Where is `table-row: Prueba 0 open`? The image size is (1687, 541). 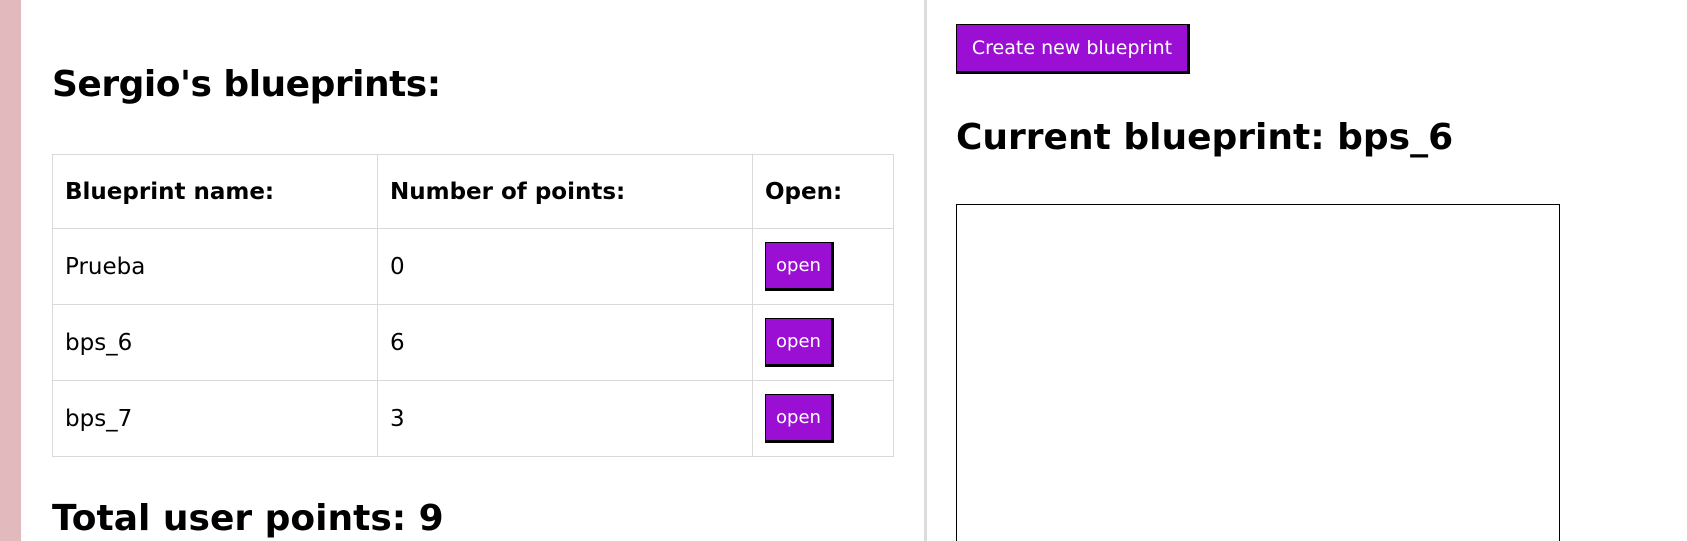 table-row: Prueba 0 open is located at coordinates (473, 266).